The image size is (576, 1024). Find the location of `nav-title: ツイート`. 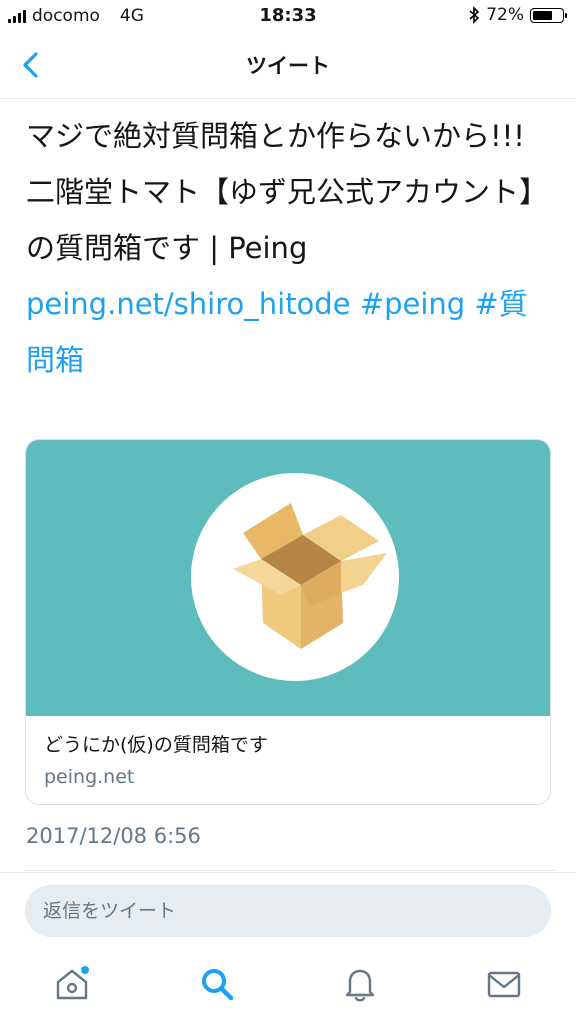

nav-title: ツイート is located at coordinates (288, 66).